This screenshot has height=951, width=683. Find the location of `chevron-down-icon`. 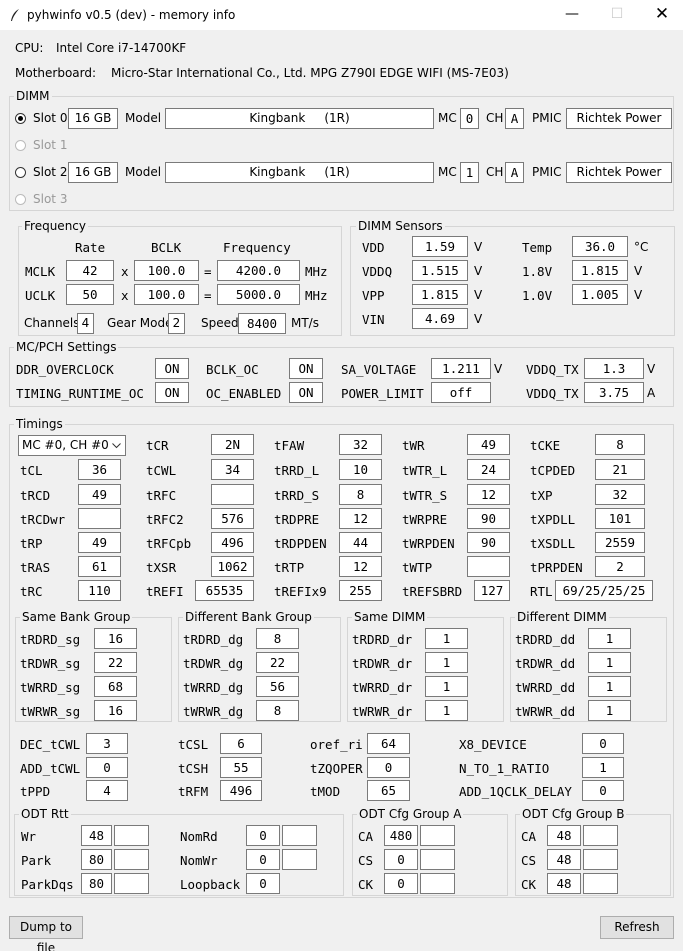

chevron-down-icon is located at coordinates (116, 446).